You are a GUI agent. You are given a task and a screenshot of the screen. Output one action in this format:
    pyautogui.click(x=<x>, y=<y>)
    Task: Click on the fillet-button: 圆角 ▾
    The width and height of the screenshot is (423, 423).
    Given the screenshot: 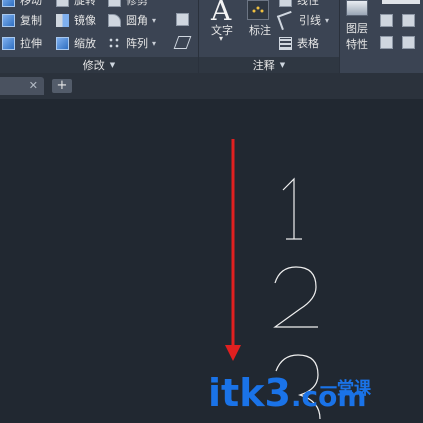 What is the action you would take?
    pyautogui.click(x=132, y=20)
    